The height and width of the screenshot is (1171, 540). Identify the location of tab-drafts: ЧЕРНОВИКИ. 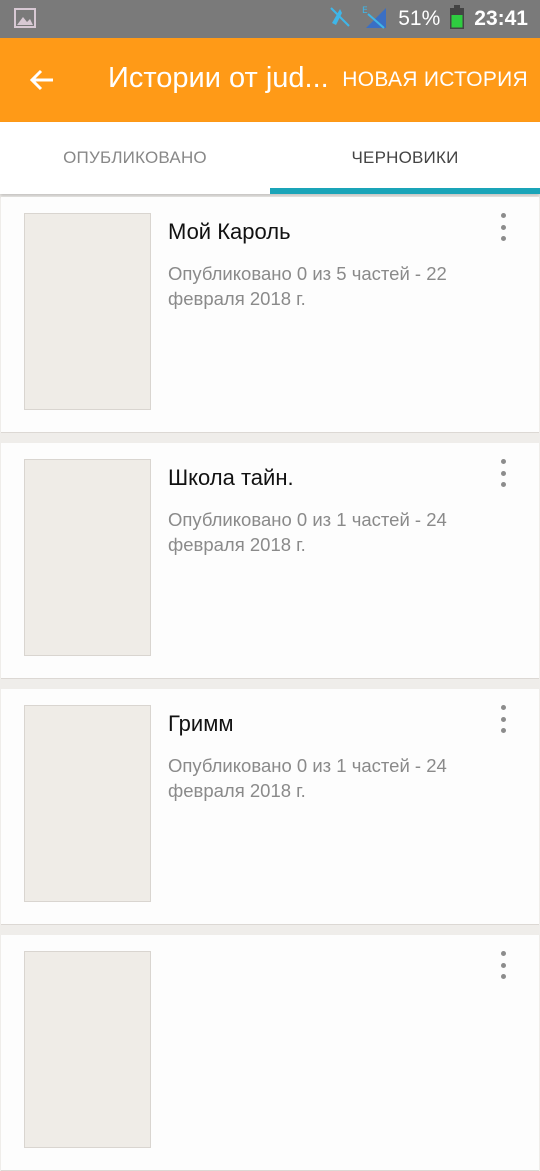
(405, 158).